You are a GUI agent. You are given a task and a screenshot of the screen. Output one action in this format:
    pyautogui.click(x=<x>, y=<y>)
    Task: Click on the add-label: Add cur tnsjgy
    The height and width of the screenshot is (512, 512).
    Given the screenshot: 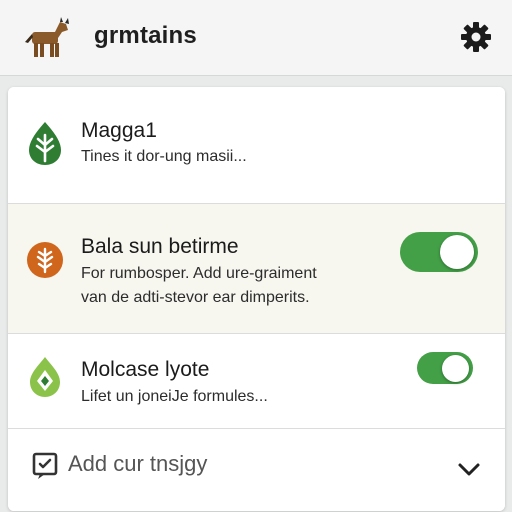 What is the action you would take?
    pyautogui.click(x=137, y=464)
    